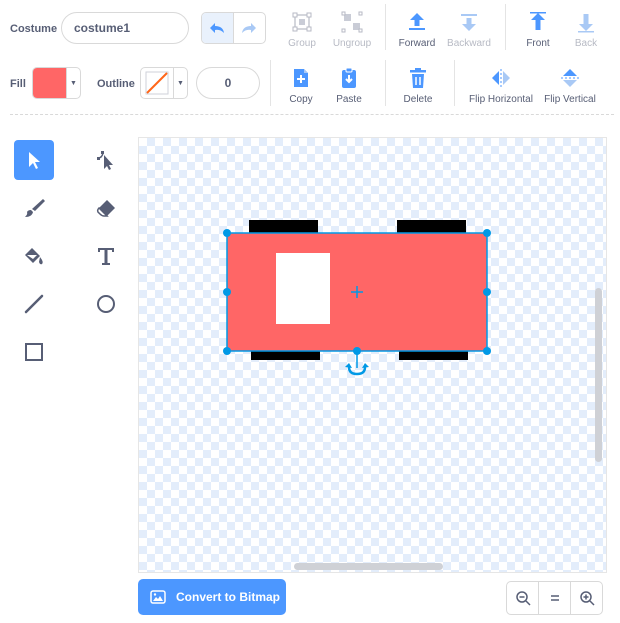  Describe the element at coordinates (586, 43) in the screenshot. I see `back-label: Back` at that location.